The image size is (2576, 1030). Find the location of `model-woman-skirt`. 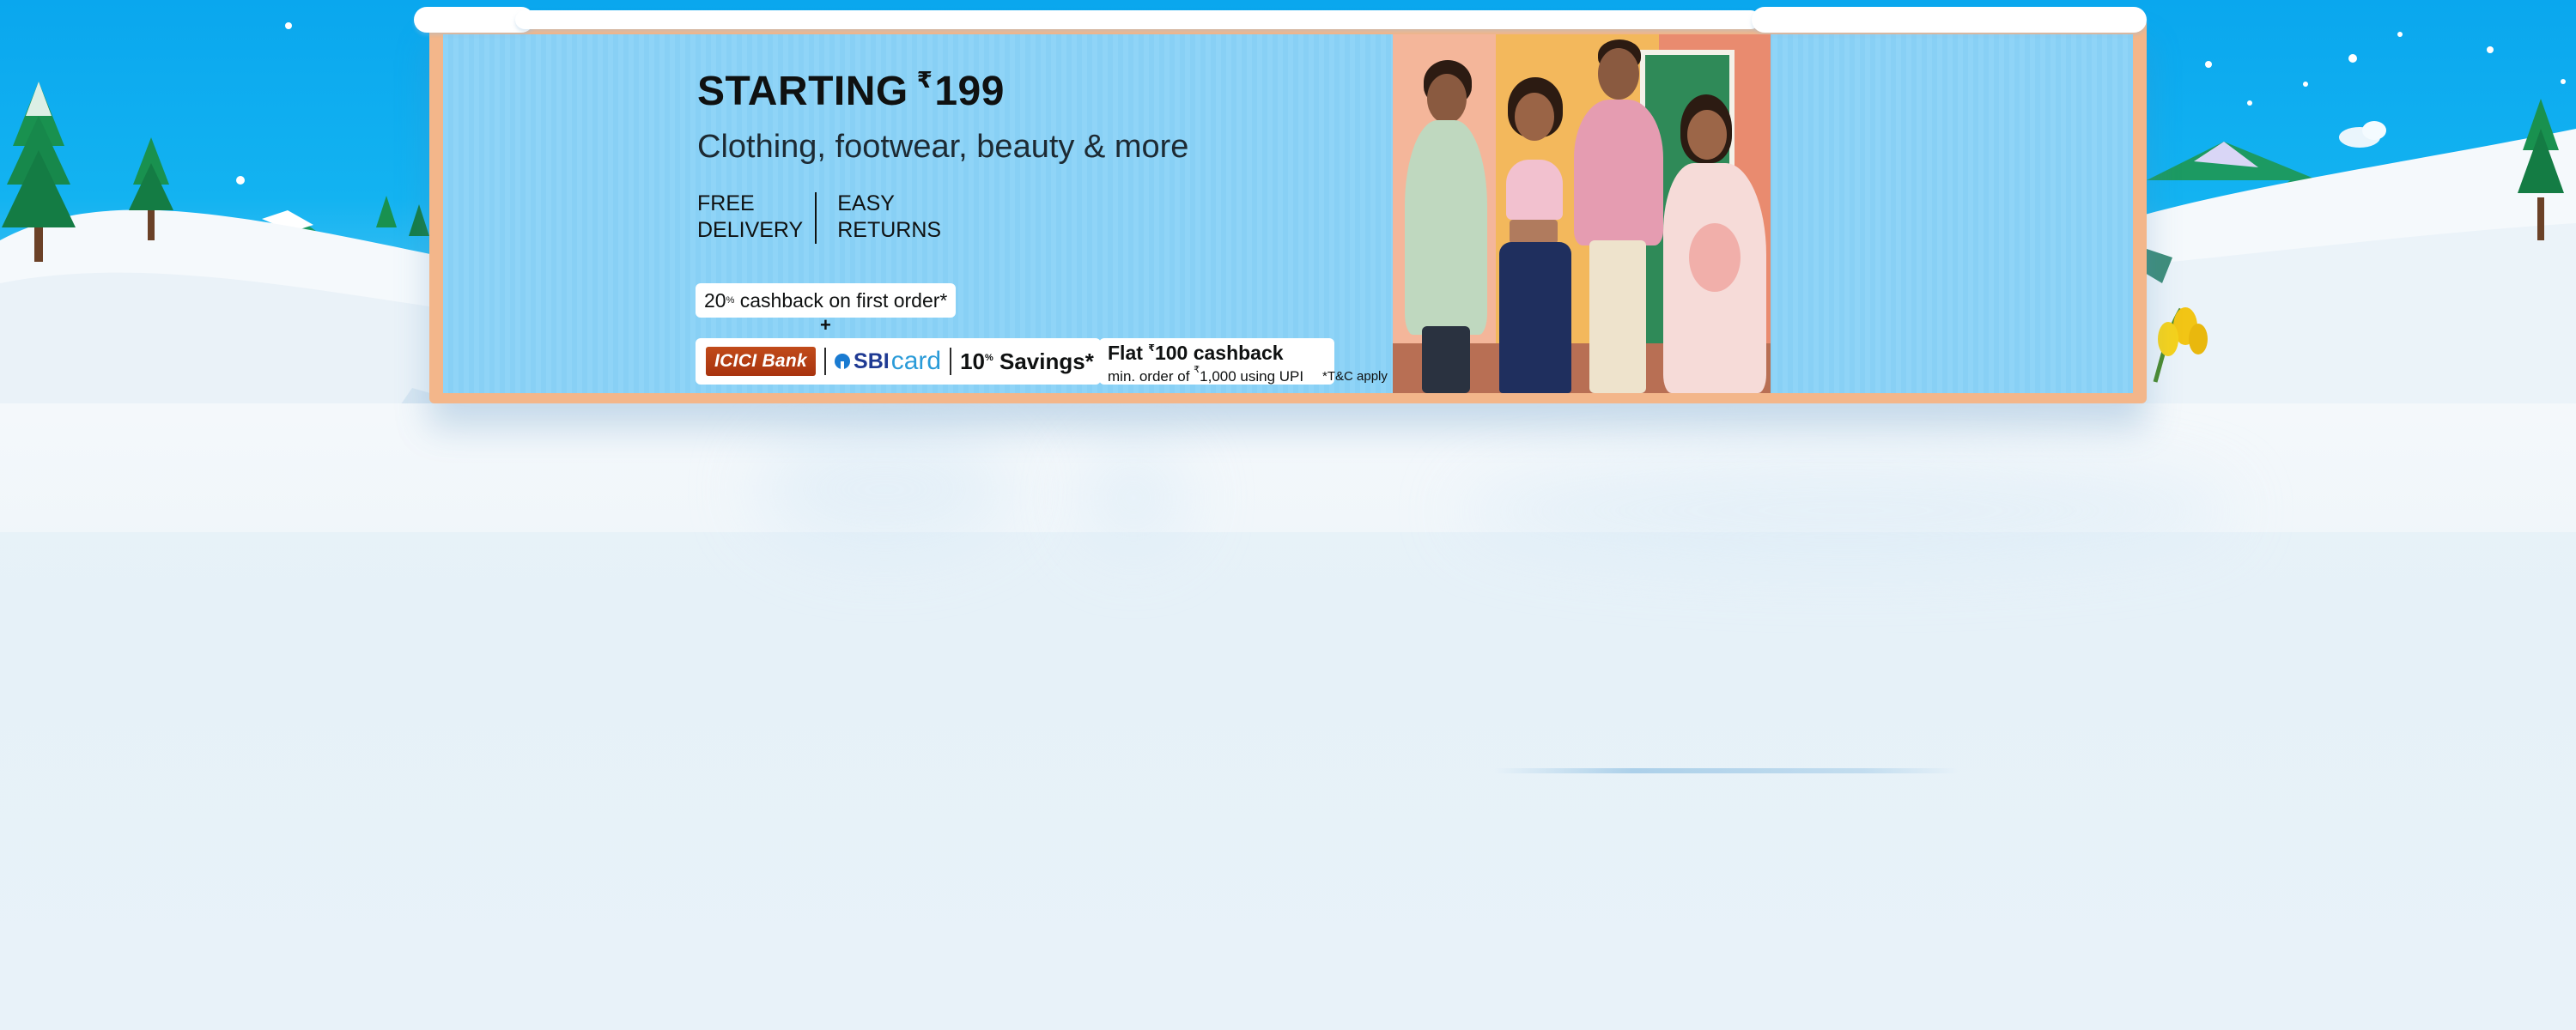

model-woman-skirt is located at coordinates (1535, 235).